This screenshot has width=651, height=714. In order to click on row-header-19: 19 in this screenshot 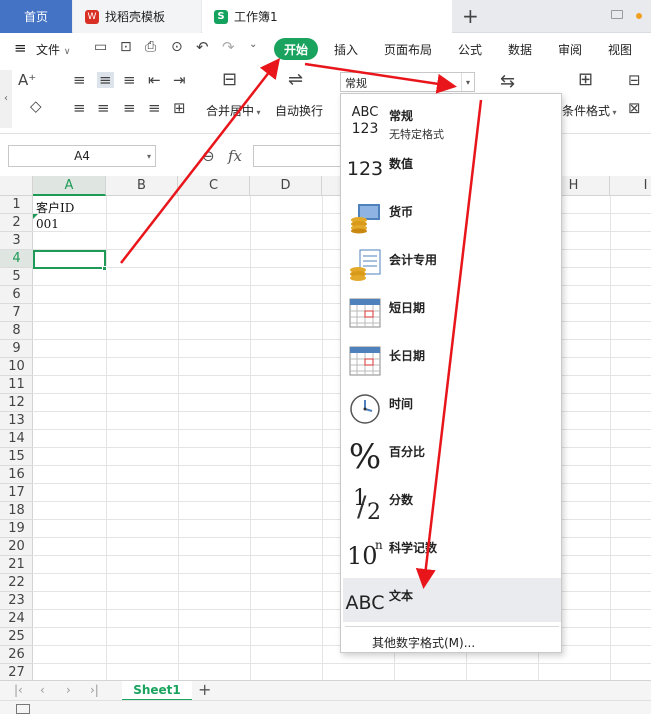, I will do `click(16, 529)`.